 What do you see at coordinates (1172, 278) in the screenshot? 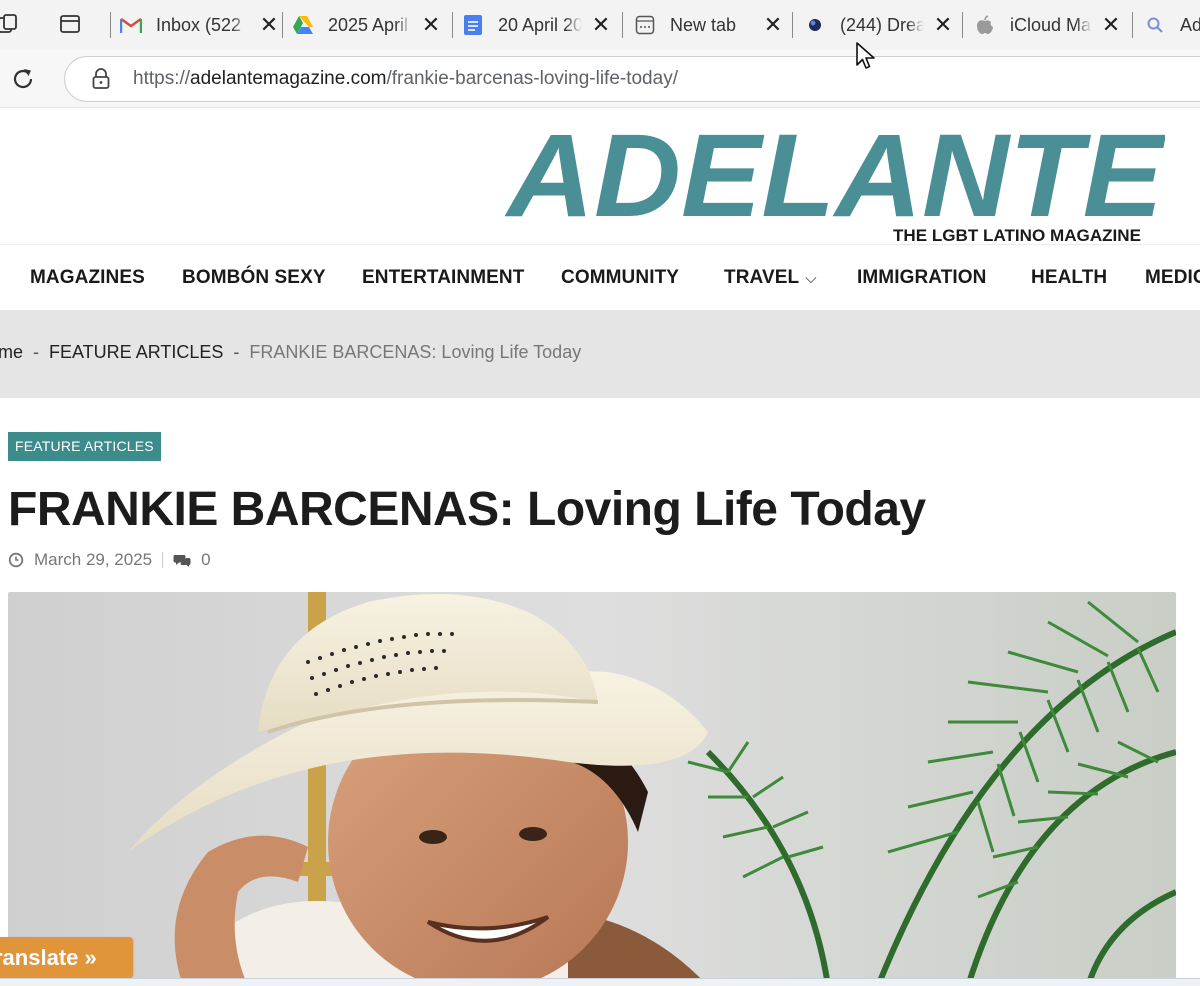
I see `nav-item-medic: MEDIC` at bounding box center [1172, 278].